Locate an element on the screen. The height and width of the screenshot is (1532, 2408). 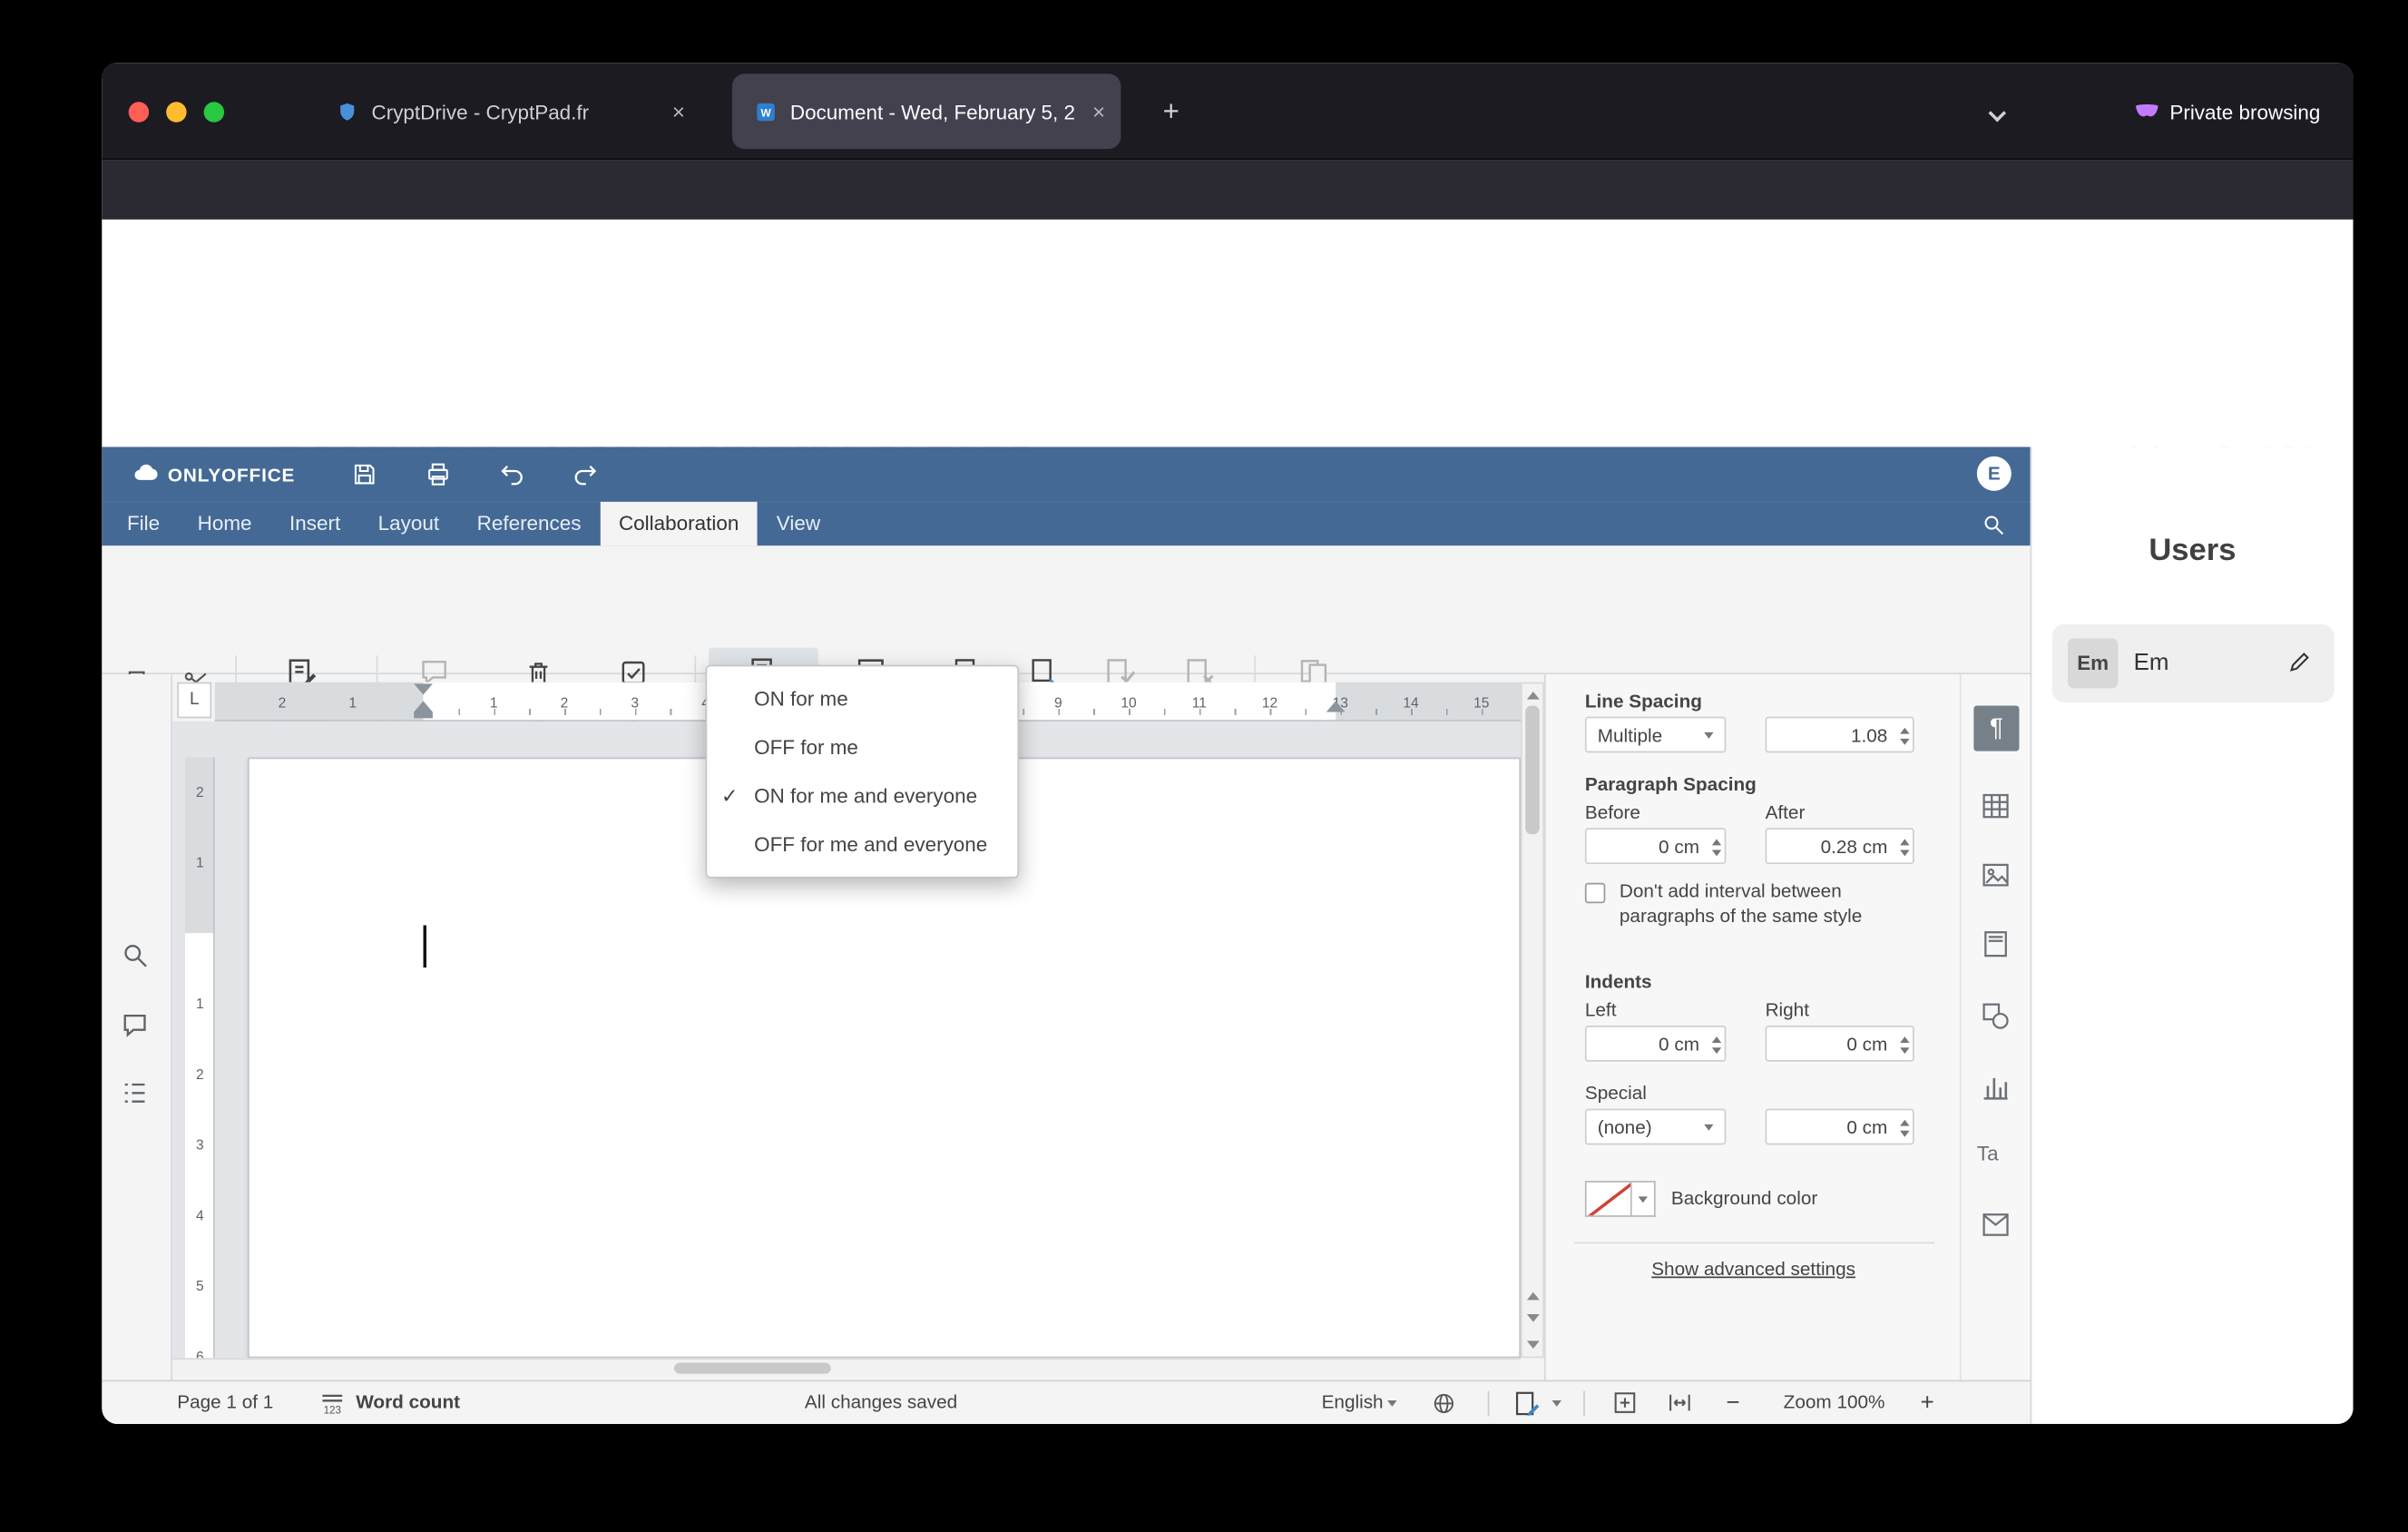
save-icon is located at coordinates (364, 474).